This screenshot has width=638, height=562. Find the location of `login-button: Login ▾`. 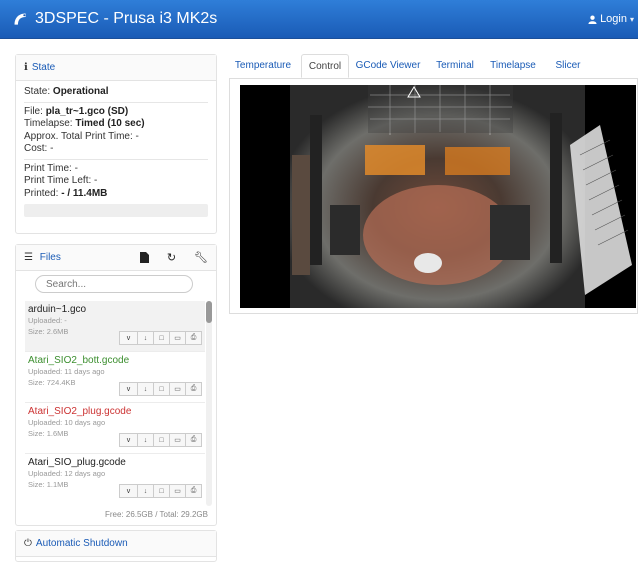

login-button: Login ▾ is located at coordinates (611, 19).